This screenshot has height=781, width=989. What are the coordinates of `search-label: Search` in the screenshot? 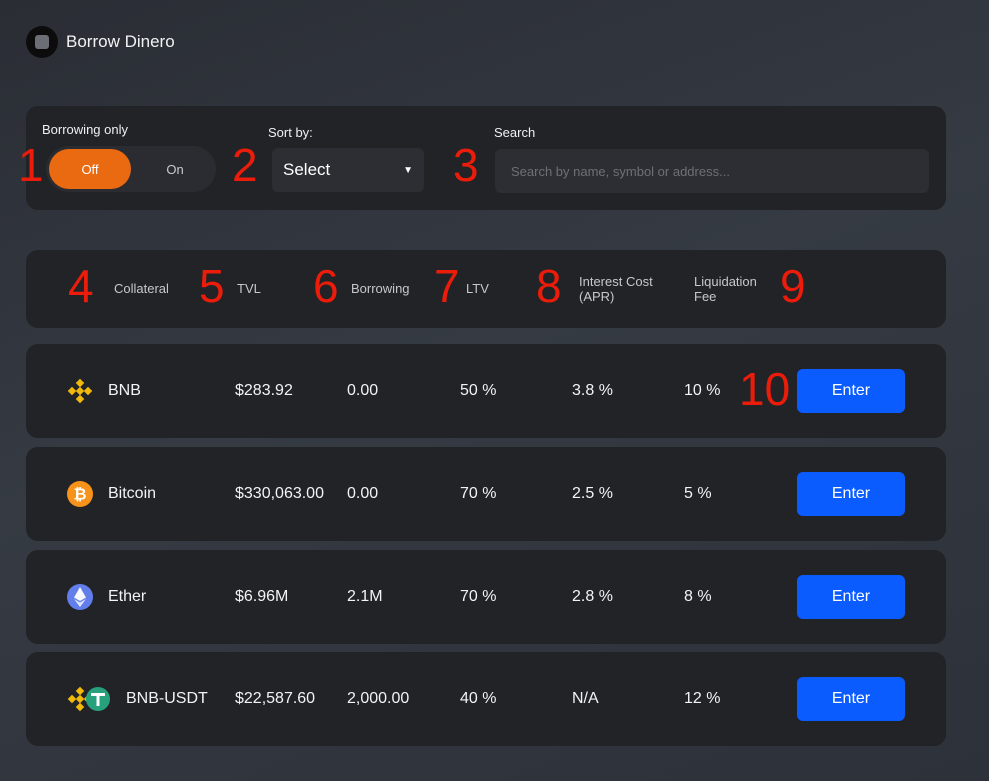 It's located at (515, 132).